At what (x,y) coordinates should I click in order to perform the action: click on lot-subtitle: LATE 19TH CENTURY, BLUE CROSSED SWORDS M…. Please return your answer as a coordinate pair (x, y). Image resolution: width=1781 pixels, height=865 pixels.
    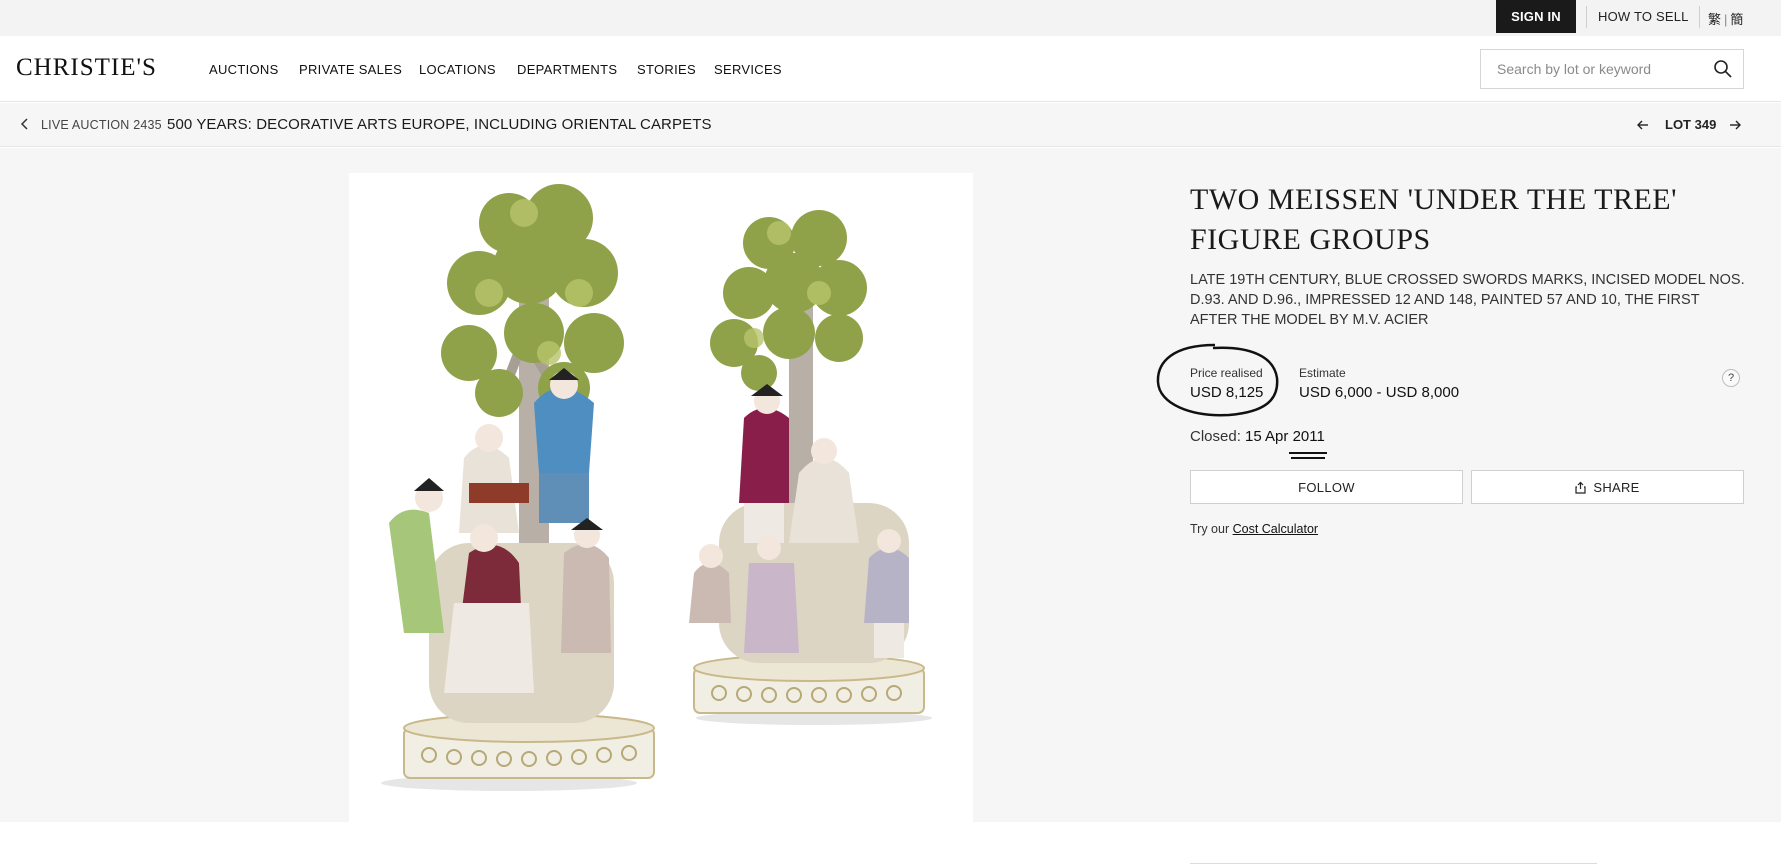
    Looking at the image, I should click on (1467, 300).